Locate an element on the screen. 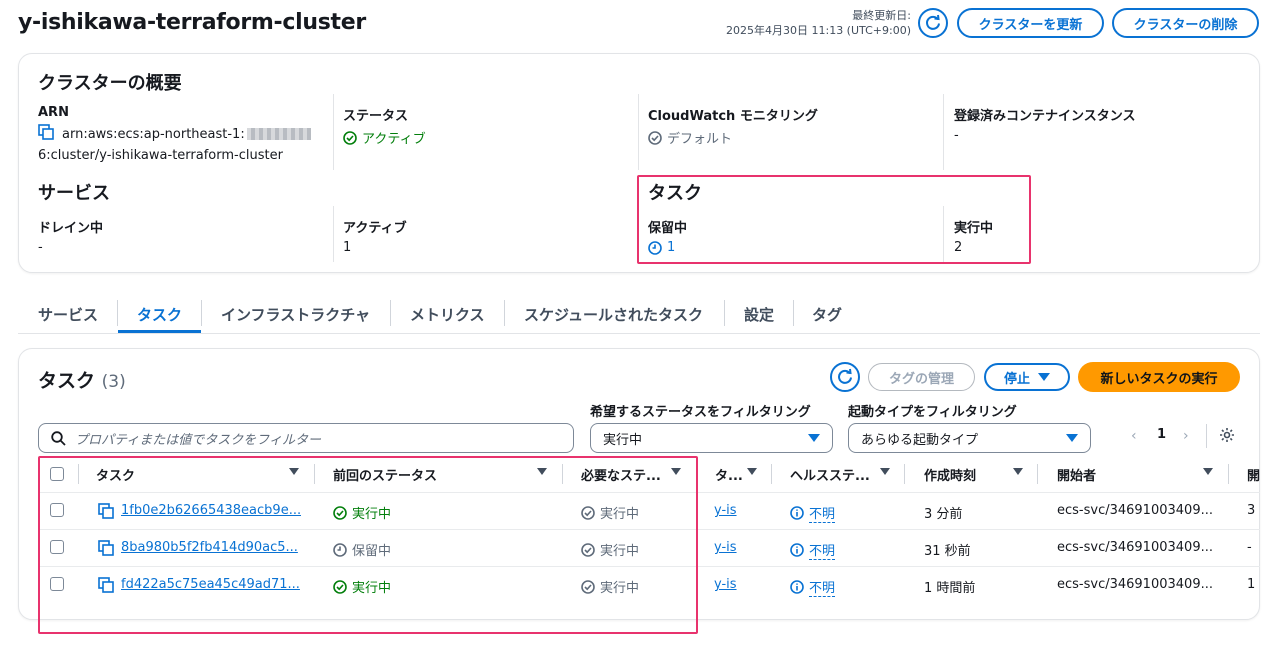  created-at-cell: 31 秒前 is located at coordinates (947, 551).